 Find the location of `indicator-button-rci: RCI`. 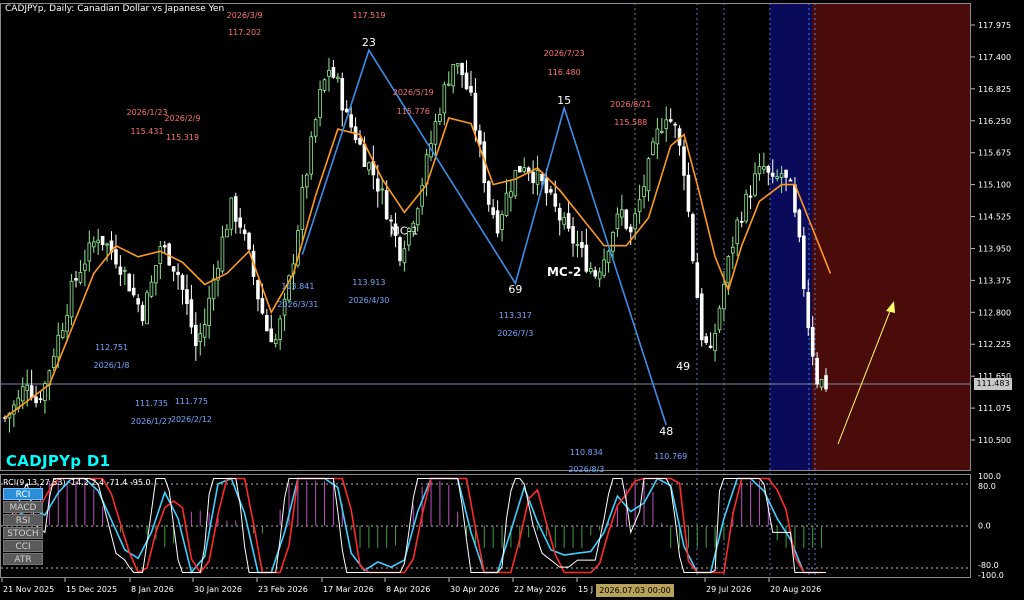

indicator-button-rci: RCI is located at coordinates (23, 494).